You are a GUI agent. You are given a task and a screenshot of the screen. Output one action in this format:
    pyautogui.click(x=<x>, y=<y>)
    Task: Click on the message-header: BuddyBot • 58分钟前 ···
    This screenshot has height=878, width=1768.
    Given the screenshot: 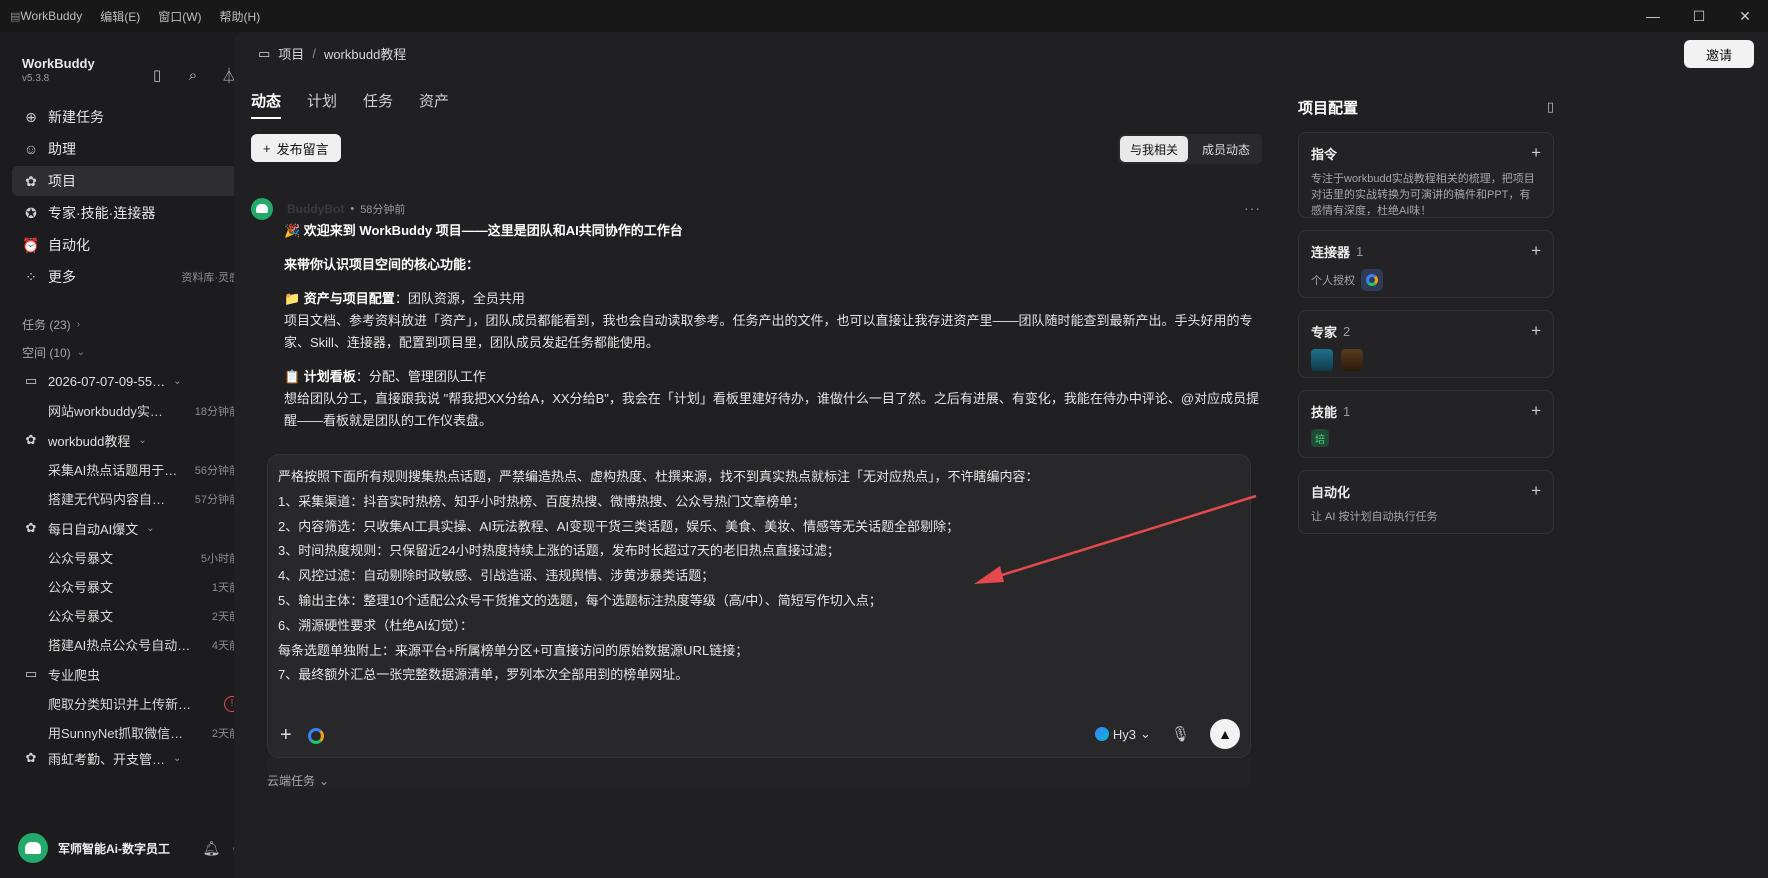 What is the action you would take?
    pyautogui.click(x=756, y=209)
    